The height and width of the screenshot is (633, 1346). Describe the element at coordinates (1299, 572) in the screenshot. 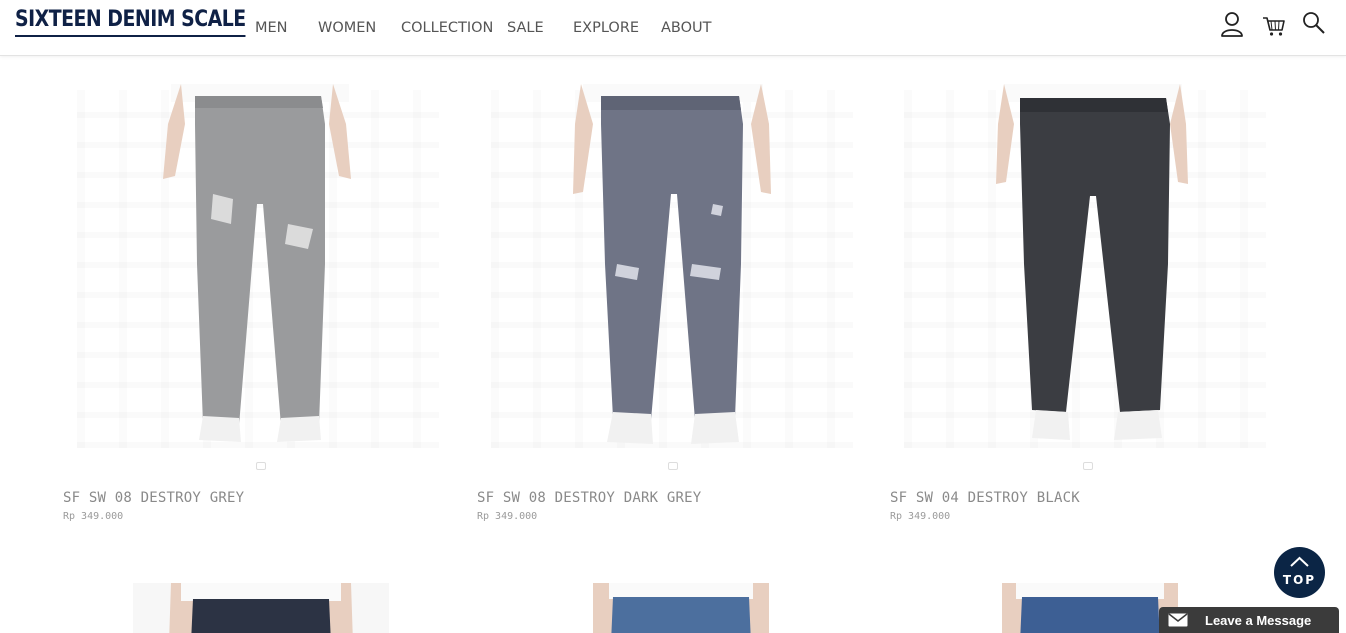

I see `back-to-top-button: TOP` at that location.